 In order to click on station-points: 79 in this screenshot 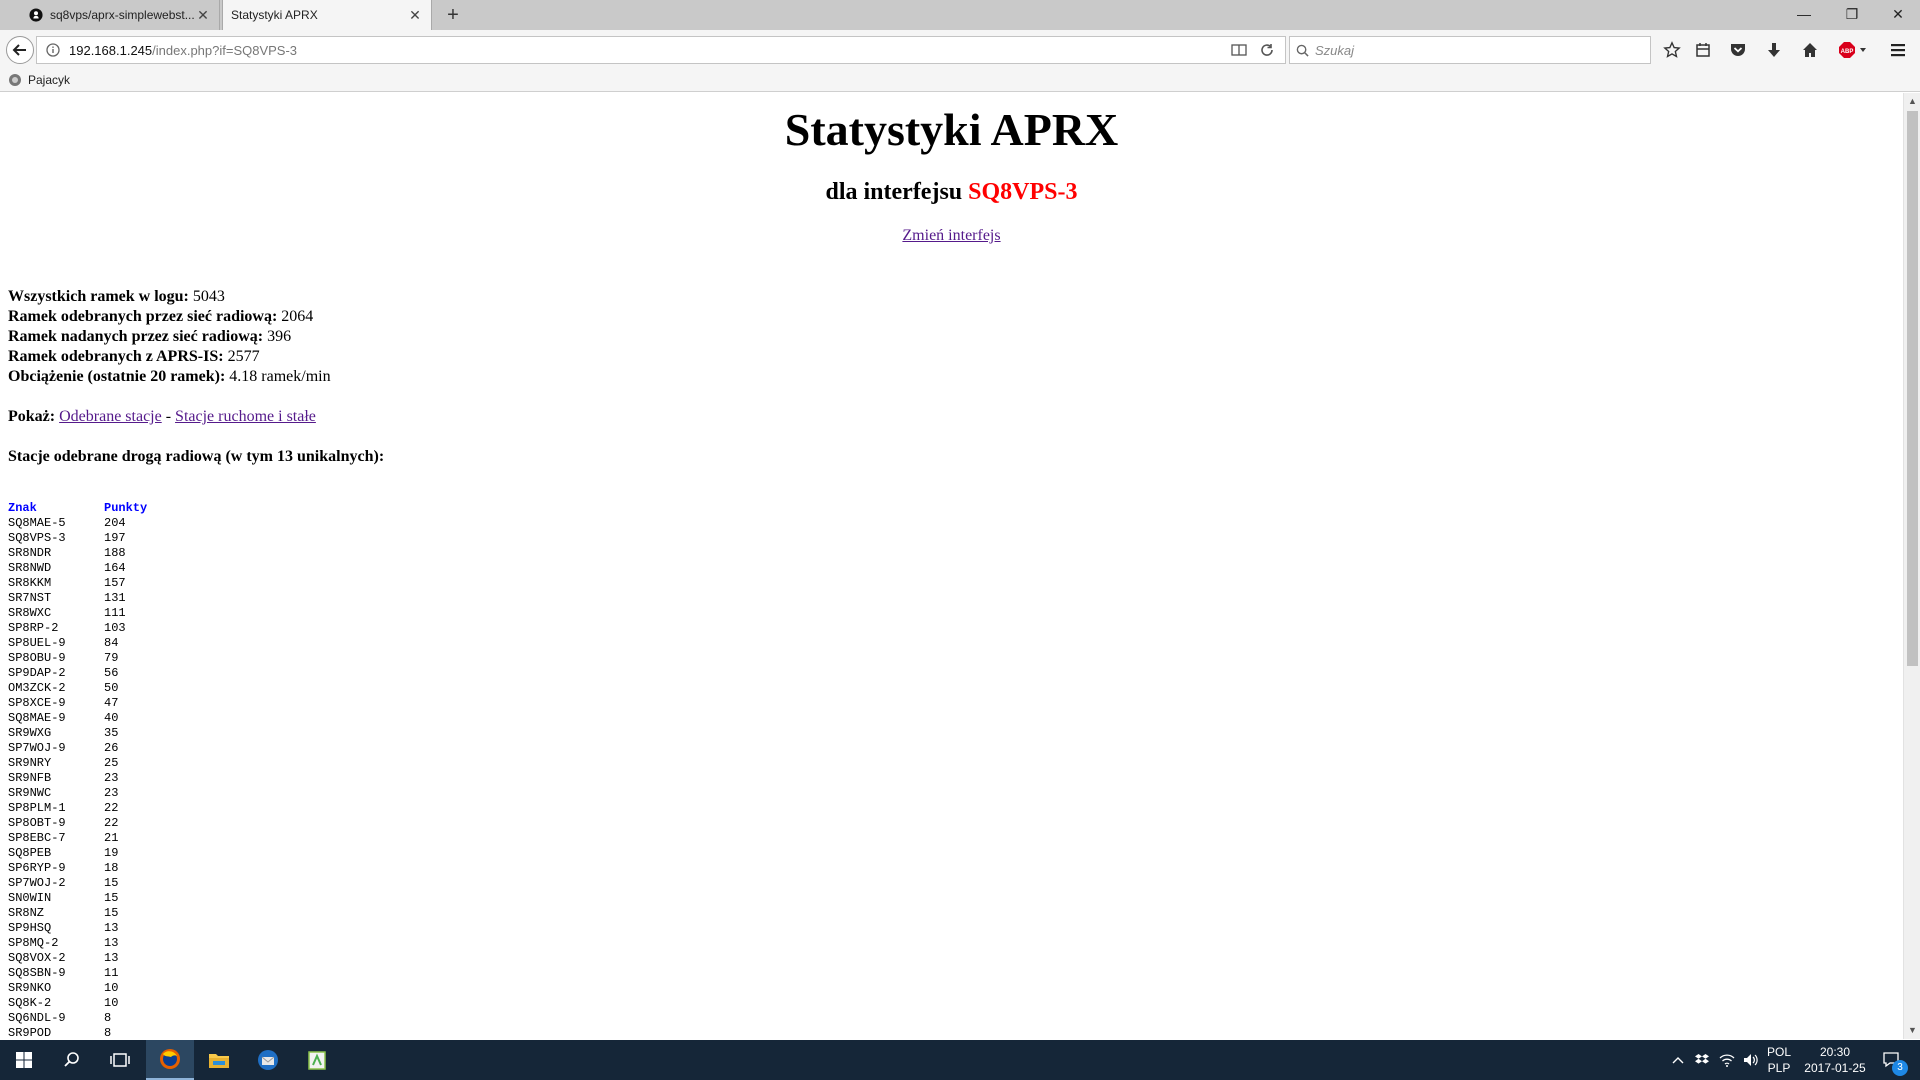, I will do `click(111, 658)`.